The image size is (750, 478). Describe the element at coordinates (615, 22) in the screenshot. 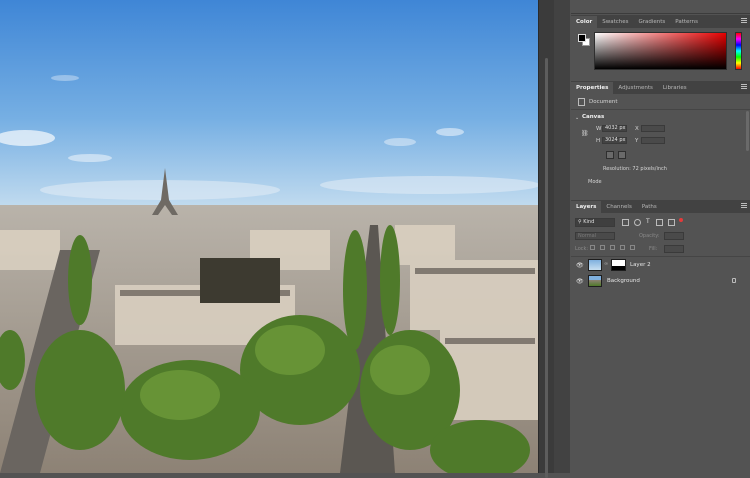

I see `tab-swatches: Swatches` at that location.